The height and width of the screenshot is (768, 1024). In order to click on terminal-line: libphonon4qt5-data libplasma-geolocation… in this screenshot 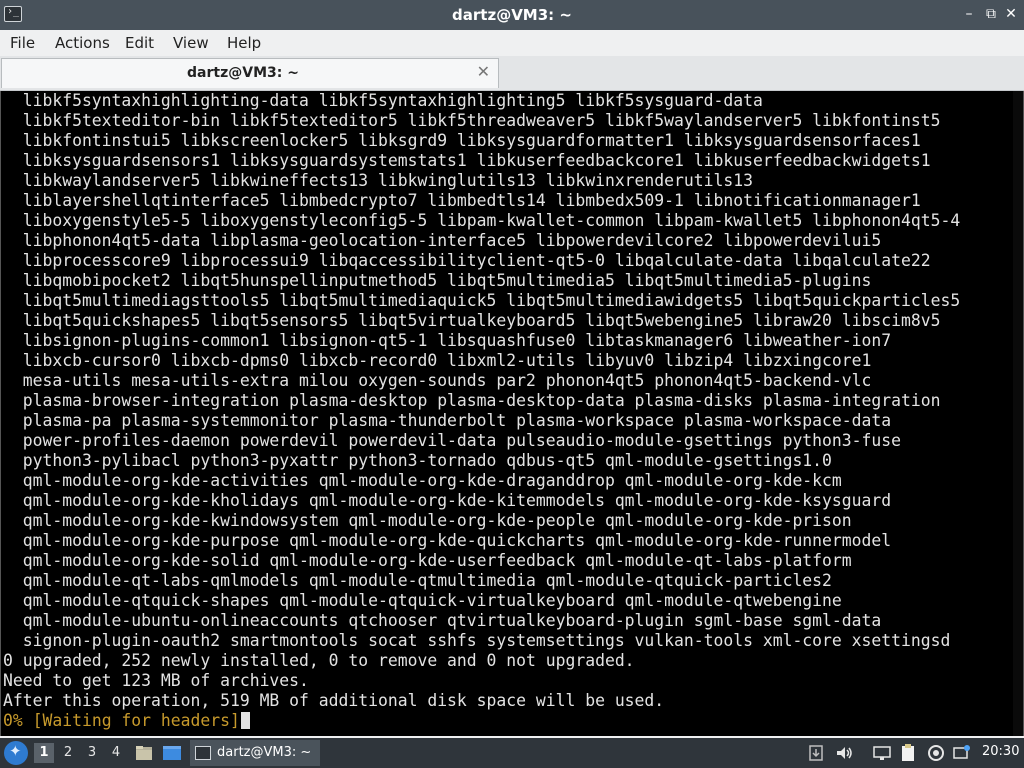, I will do `click(442, 240)`.